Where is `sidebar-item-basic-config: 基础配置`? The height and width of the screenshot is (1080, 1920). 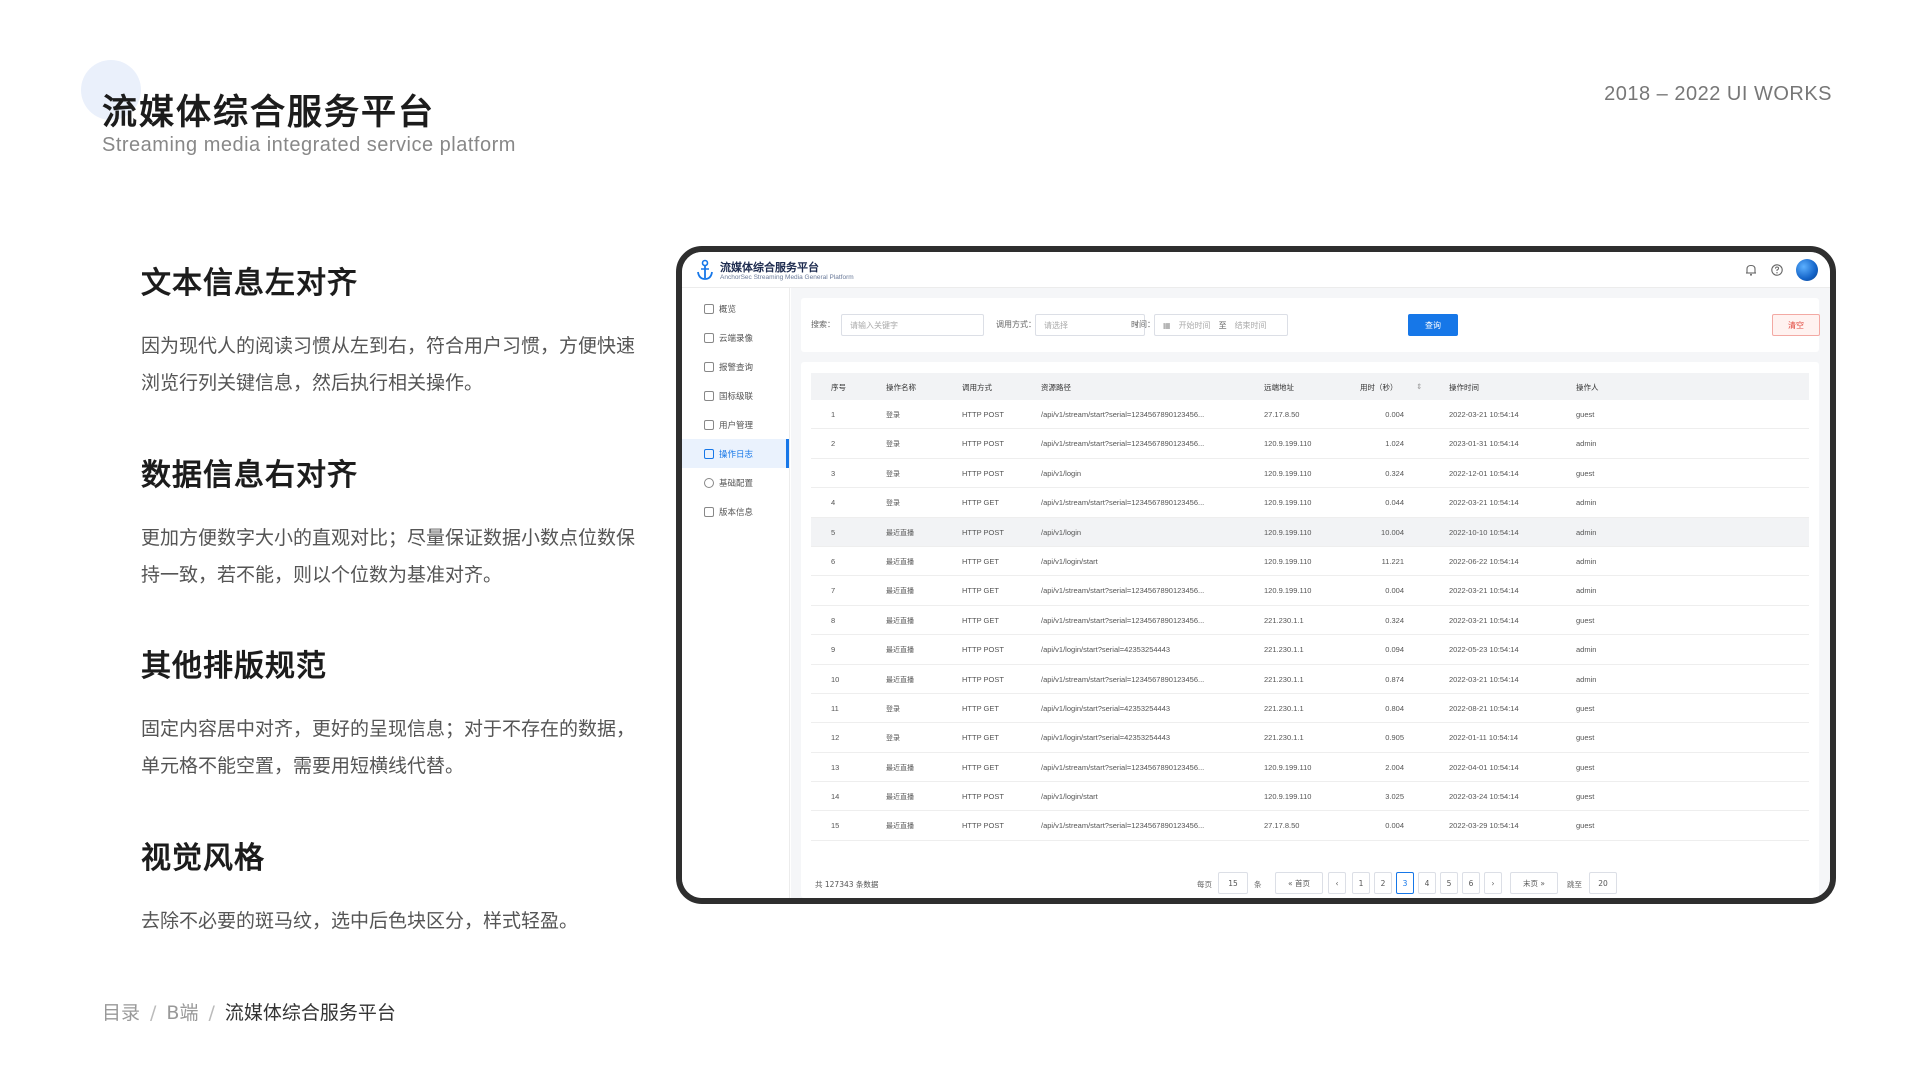 sidebar-item-basic-config: 基础配置 is located at coordinates (735, 482).